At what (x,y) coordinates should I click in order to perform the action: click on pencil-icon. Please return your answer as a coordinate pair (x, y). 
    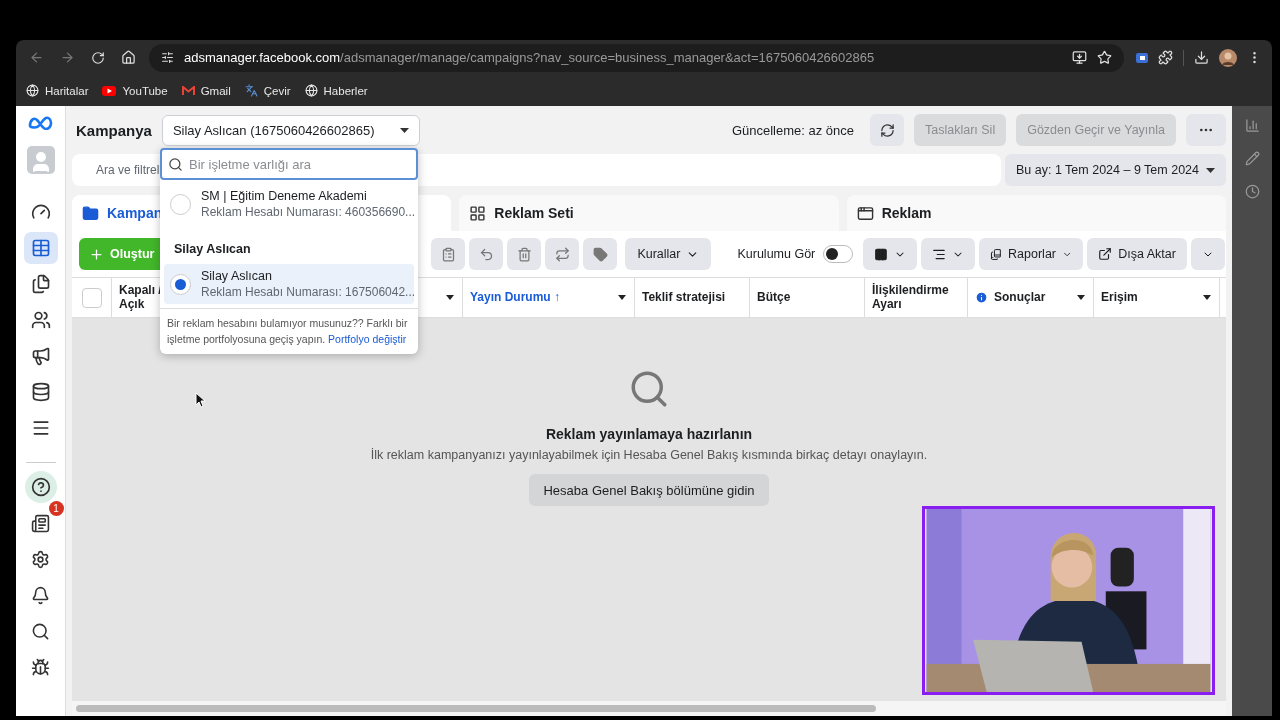
    Looking at the image, I should click on (1252, 158).